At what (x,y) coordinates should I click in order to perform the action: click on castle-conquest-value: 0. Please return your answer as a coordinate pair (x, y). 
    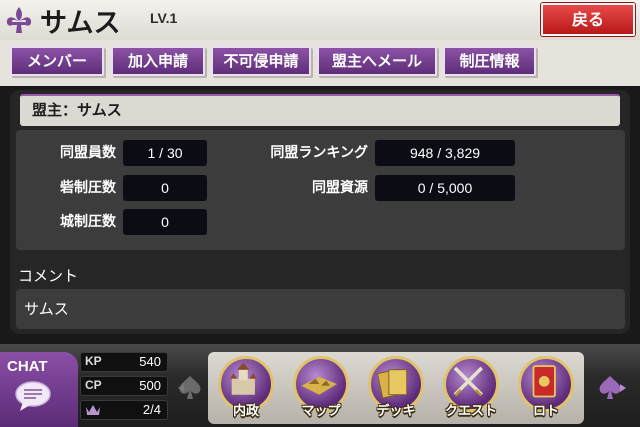
    Looking at the image, I should click on (165, 222).